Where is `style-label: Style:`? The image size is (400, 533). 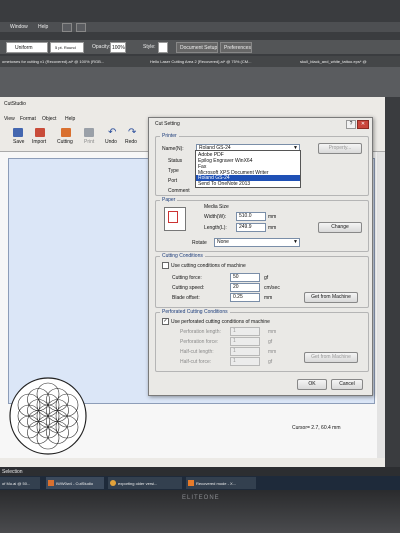
style-label: Style: is located at coordinates (149, 47).